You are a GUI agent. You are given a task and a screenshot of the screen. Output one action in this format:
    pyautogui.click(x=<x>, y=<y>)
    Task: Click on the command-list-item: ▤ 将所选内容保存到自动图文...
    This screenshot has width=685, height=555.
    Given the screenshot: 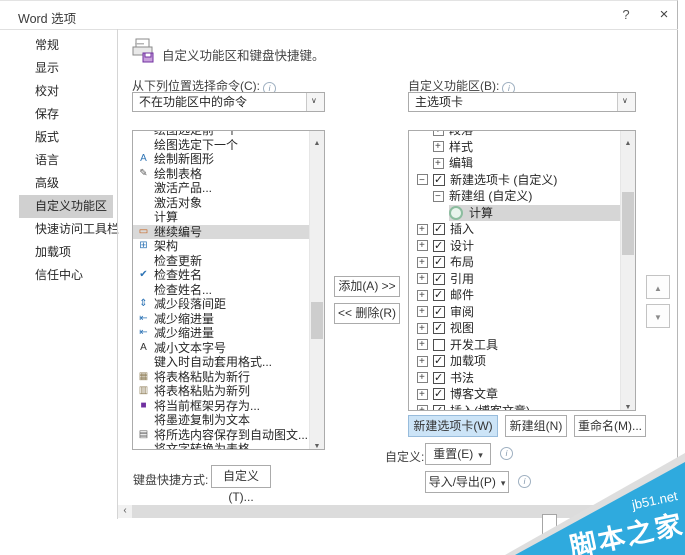 What is the action you would take?
    pyautogui.click(x=221, y=435)
    